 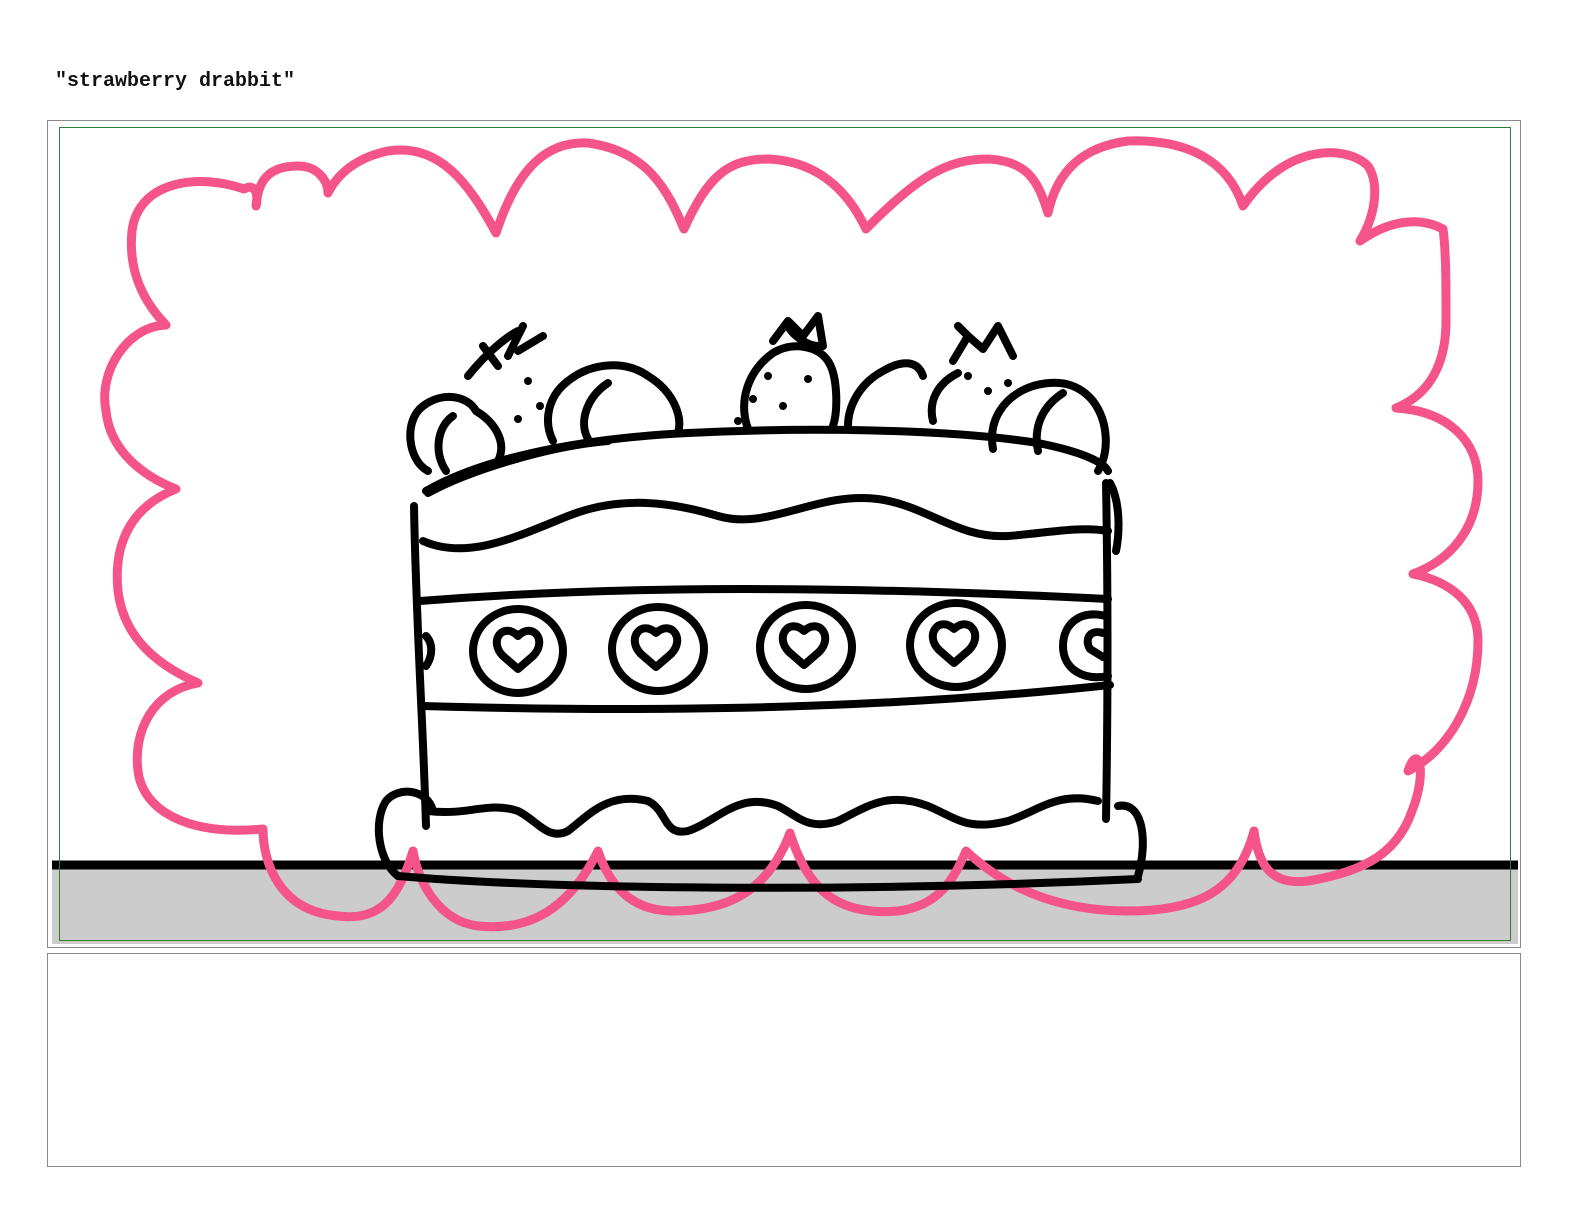 I want to click on storyboard-title: "strawberry drabbit", so click(x=175, y=81).